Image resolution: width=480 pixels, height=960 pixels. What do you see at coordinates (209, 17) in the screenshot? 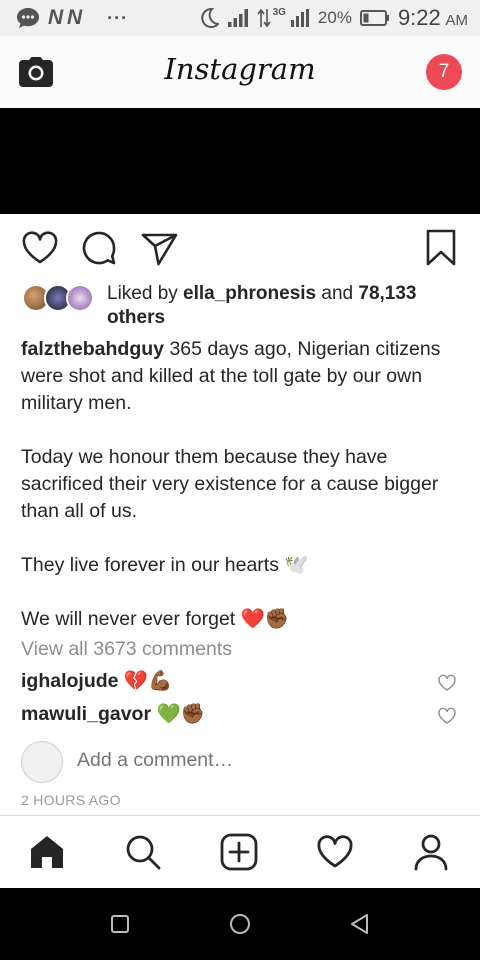
I see `moon-icon` at bounding box center [209, 17].